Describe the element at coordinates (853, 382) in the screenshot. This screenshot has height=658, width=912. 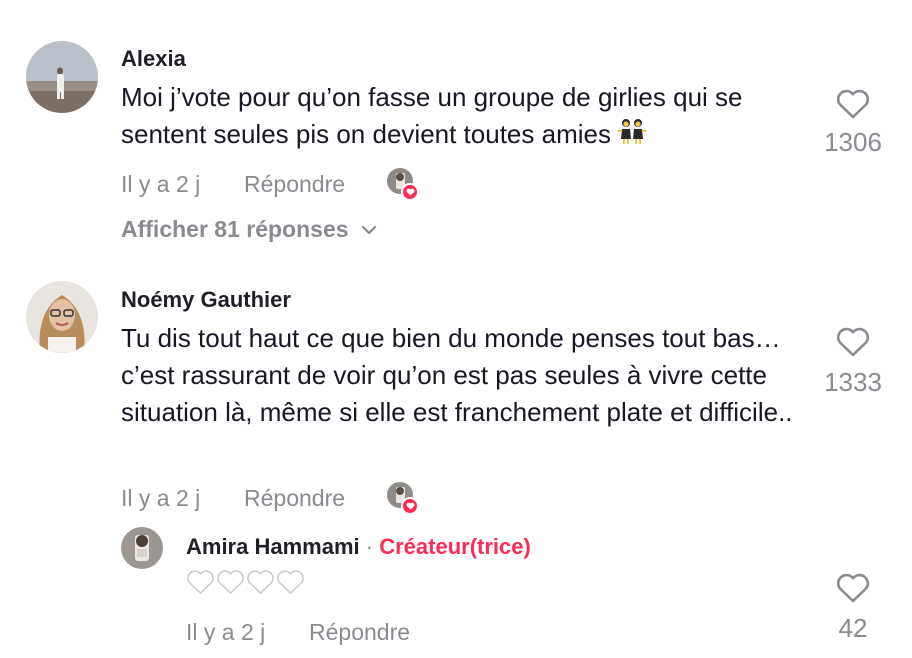
I see `like-count: 1333` at that location.